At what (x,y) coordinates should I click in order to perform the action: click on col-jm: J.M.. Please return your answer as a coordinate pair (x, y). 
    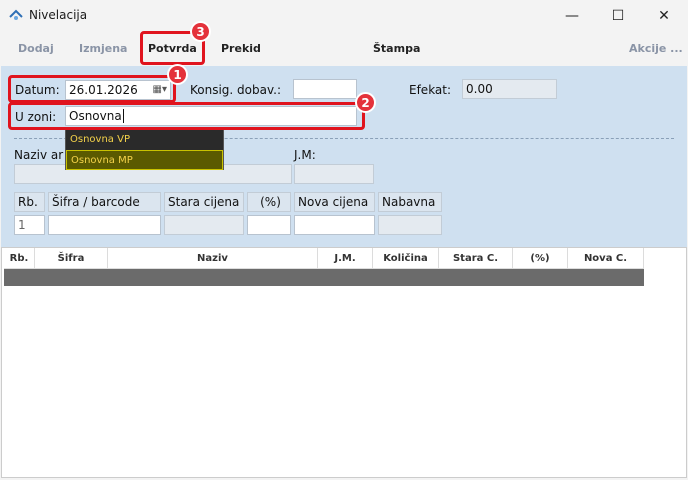
    Looking at the image, I should click on (345, 258).